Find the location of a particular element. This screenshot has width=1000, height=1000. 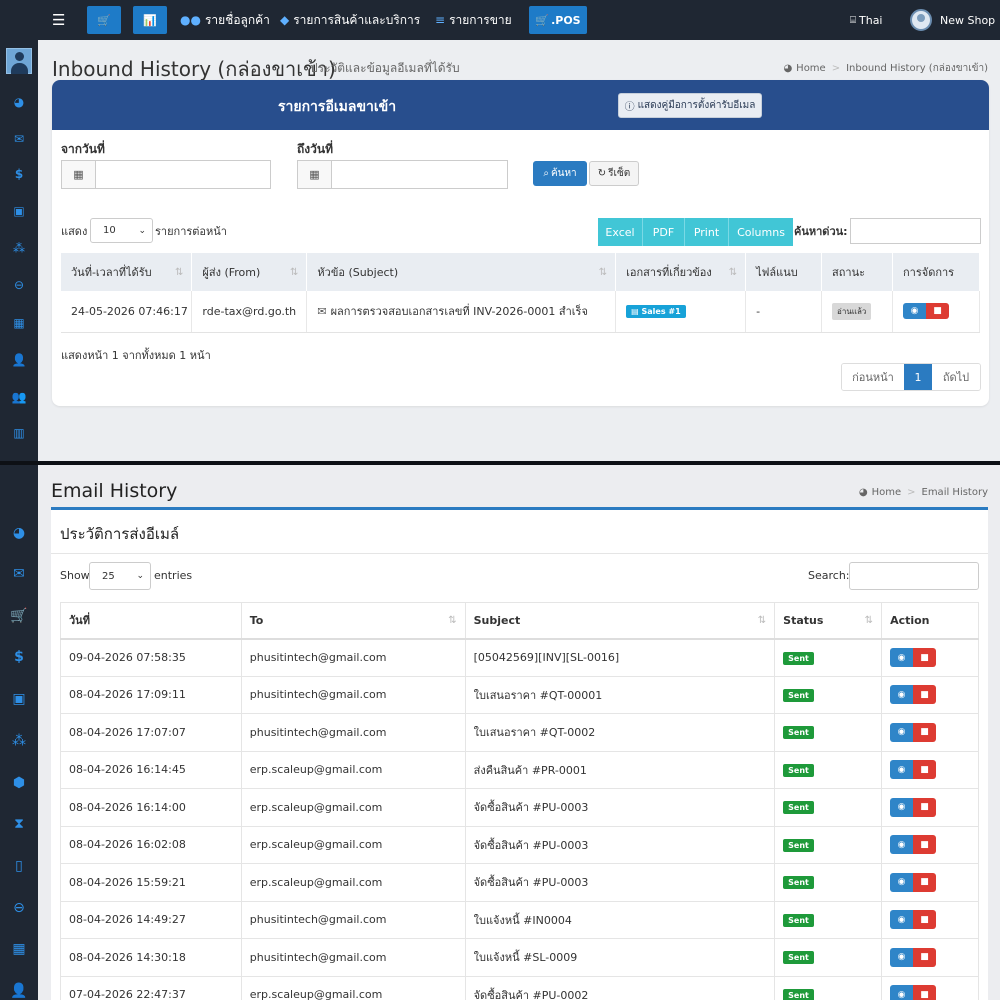

col-status: Status ⇅ is located at coordinates (828, 621).